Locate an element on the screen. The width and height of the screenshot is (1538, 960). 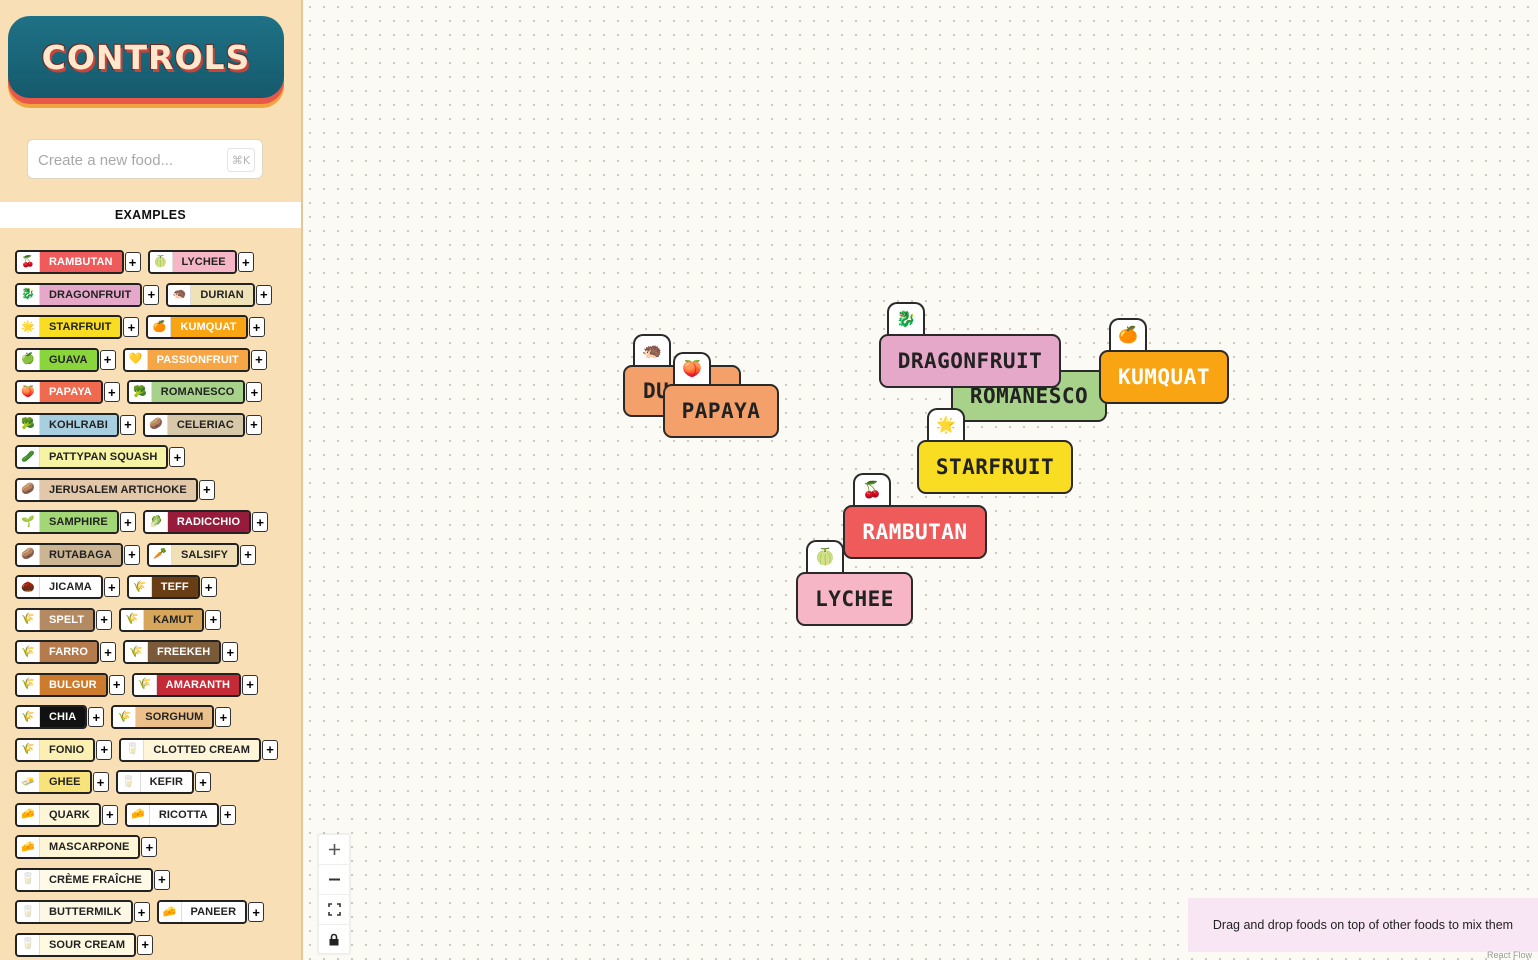
example-chip-fonio: 🌾 FONIO + is located at coordinates (64, 749).